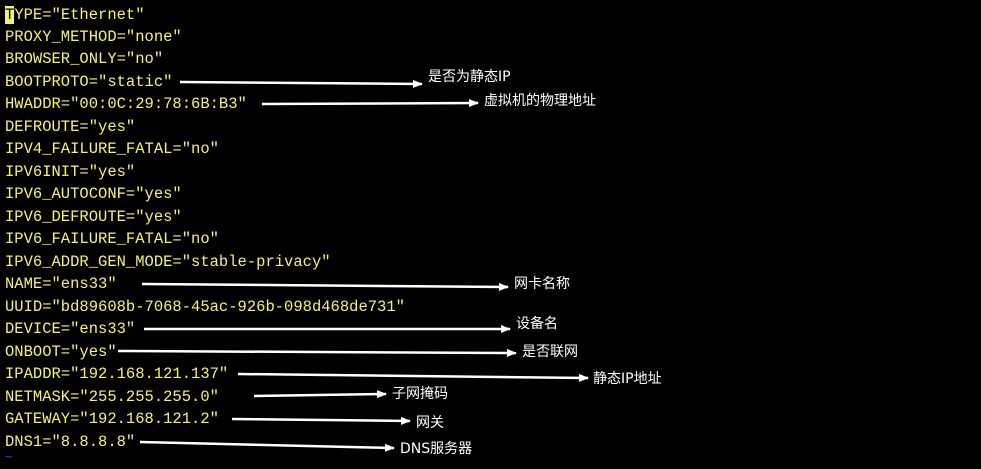 The height and width of the screenshot is (469, 981). I want to click on config-line-ipv6-addr-gen-mode: IPV6_ADDR_GEN_MODE="stable-privacy", so click(168, 262).